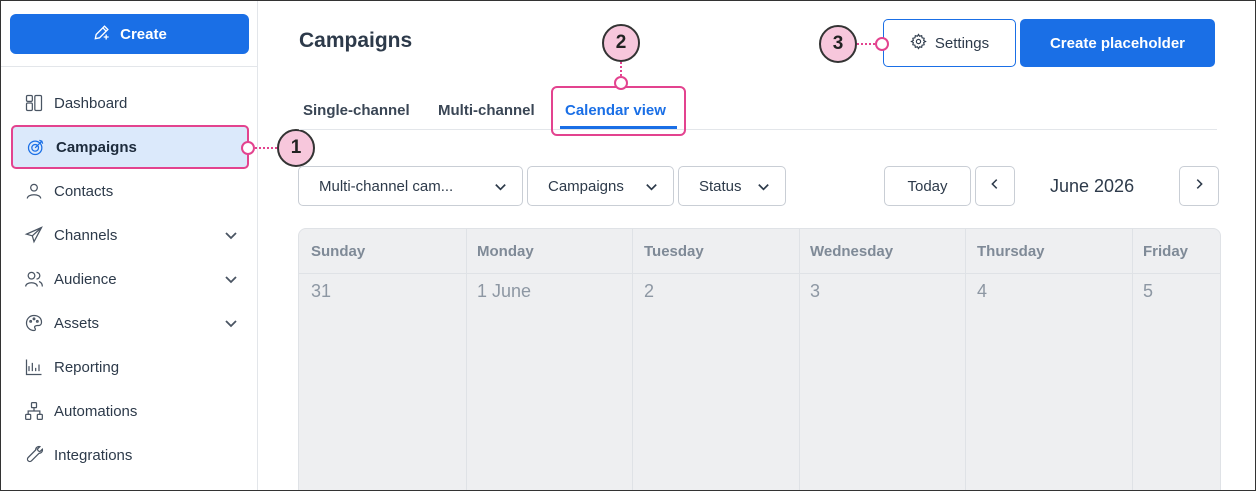  Describe the element at coordinates (815, 291) in the screenshot. I see `calendar-day-cell: 3` at that location.